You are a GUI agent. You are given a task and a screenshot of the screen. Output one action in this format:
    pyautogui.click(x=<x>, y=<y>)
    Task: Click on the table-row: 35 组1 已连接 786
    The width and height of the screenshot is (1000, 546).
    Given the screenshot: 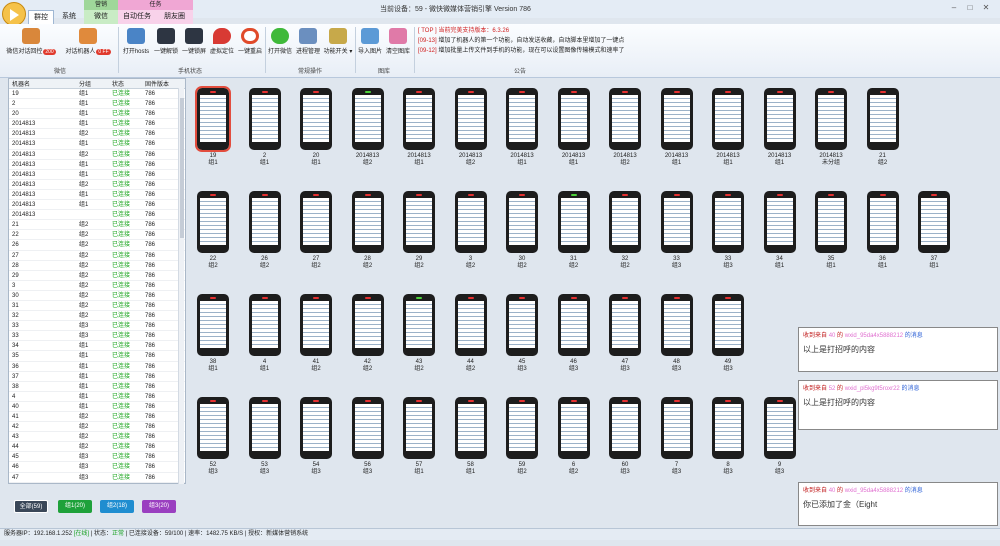 What is the action you would take?
    pyautogui.click(x=97, y=356)
    